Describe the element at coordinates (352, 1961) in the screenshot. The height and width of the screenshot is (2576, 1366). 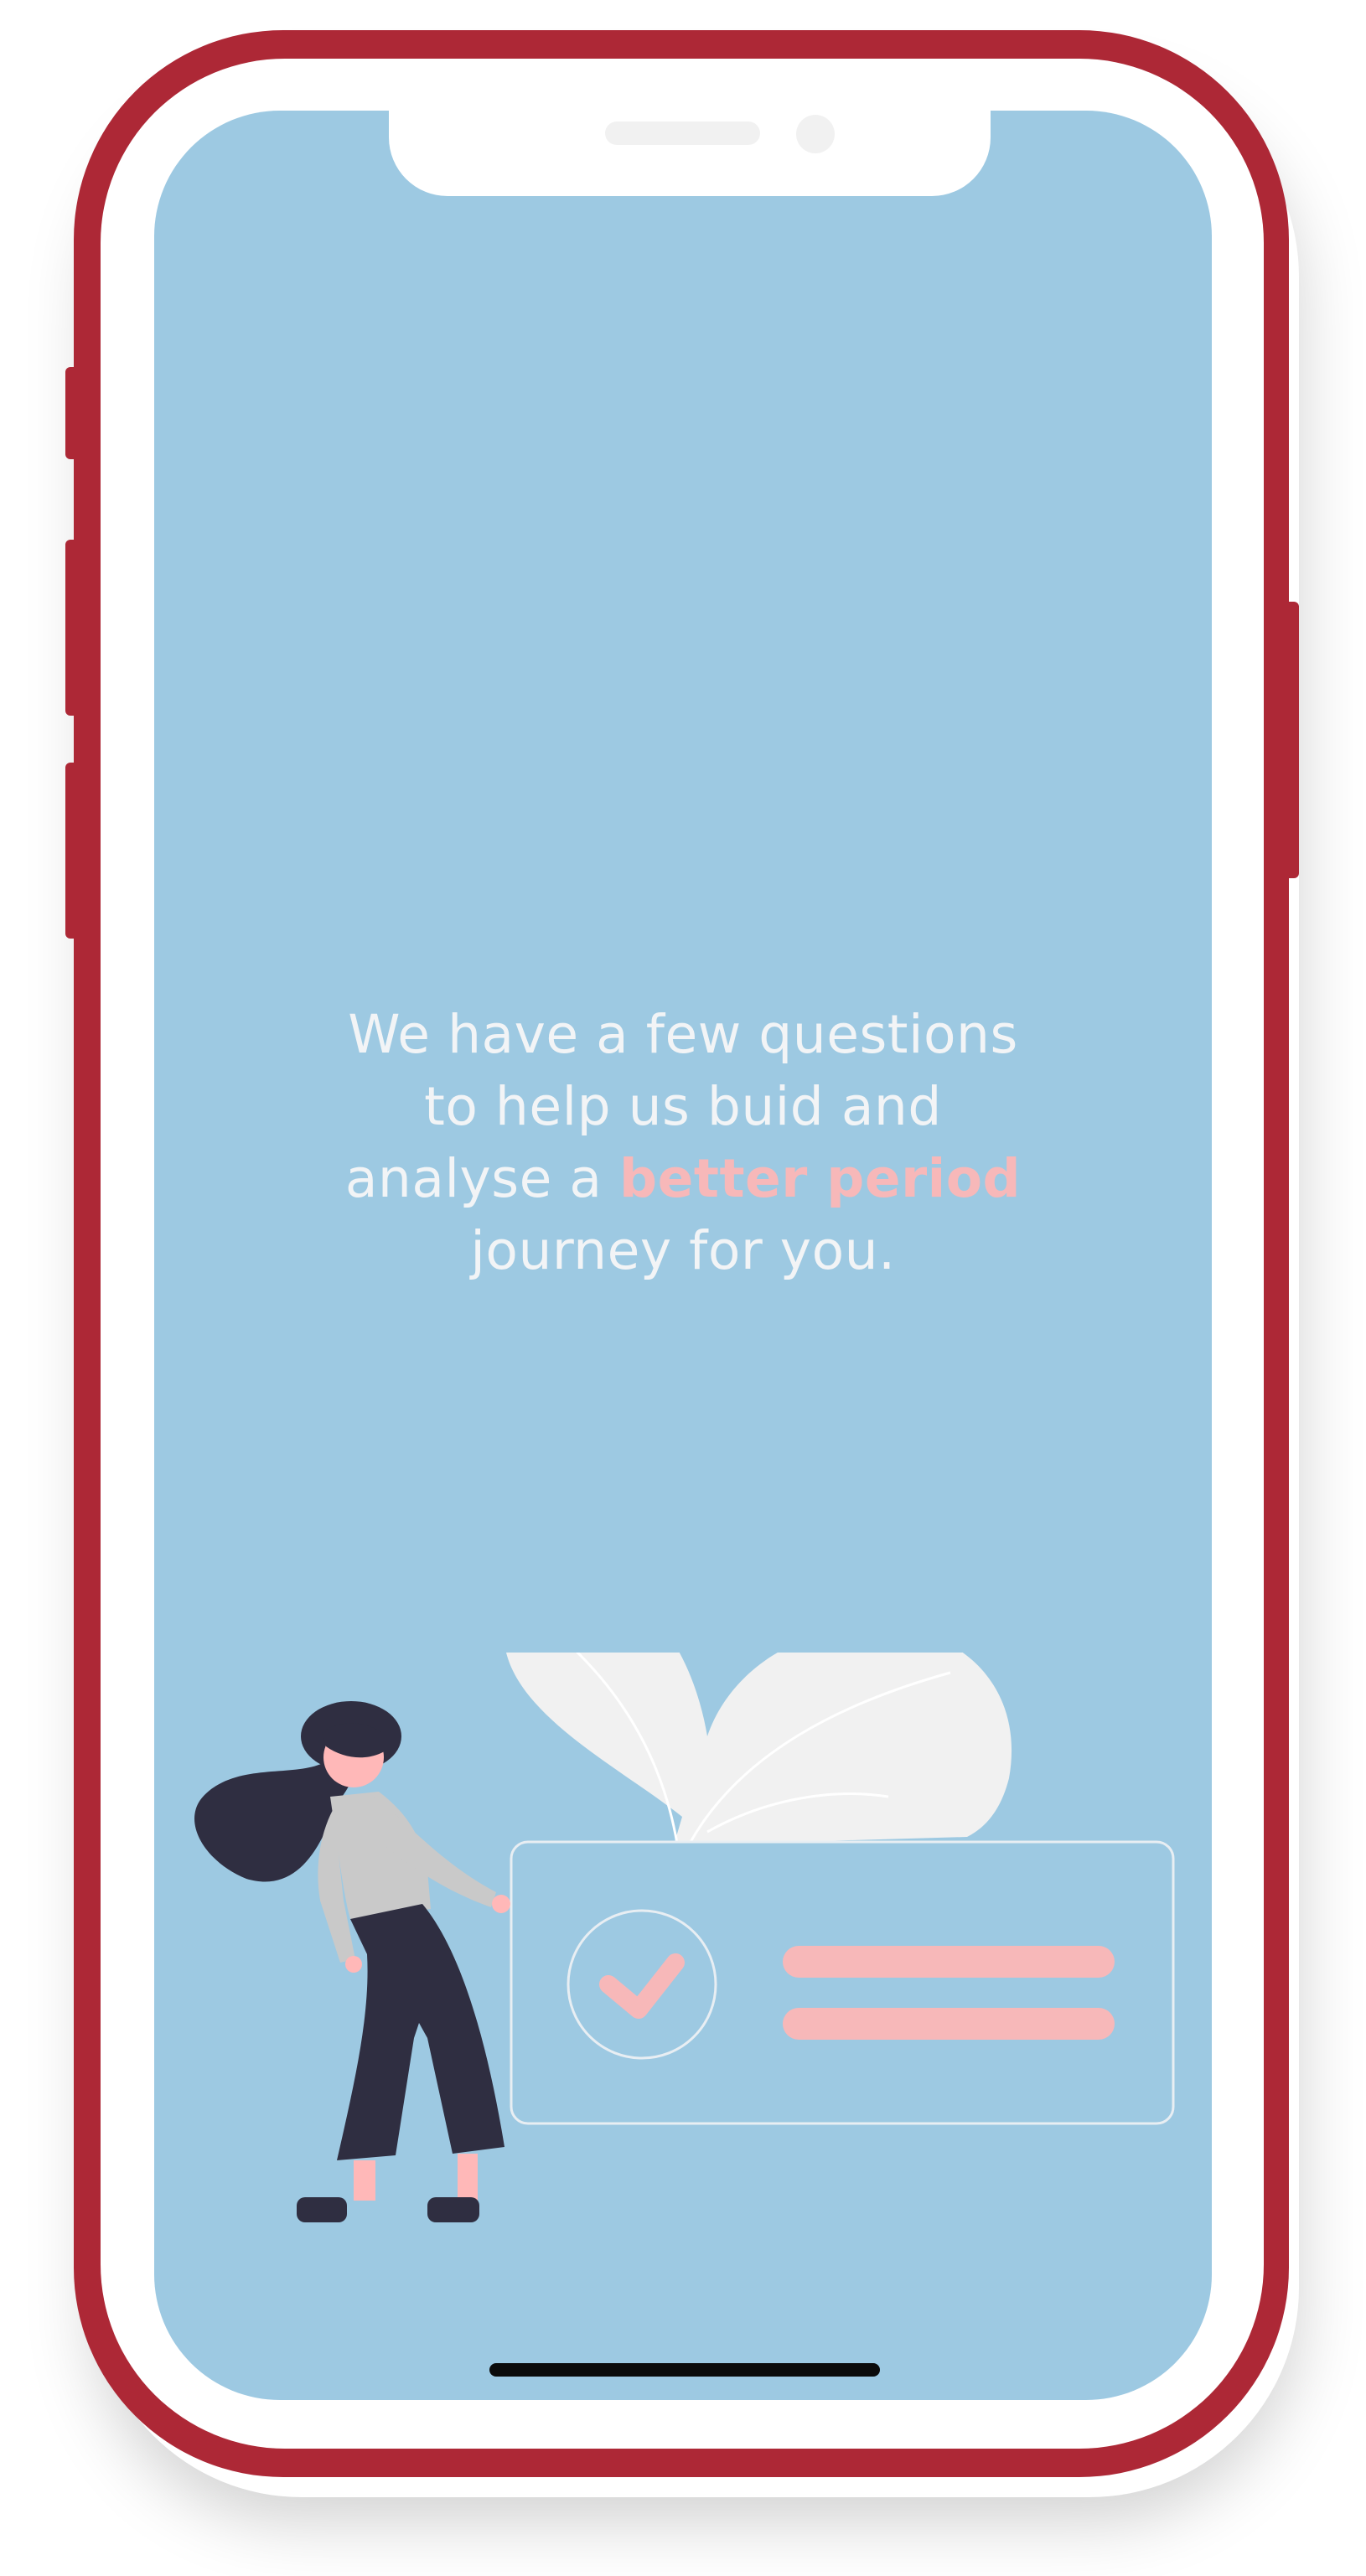
I see `woman-figure-icon` at that location.